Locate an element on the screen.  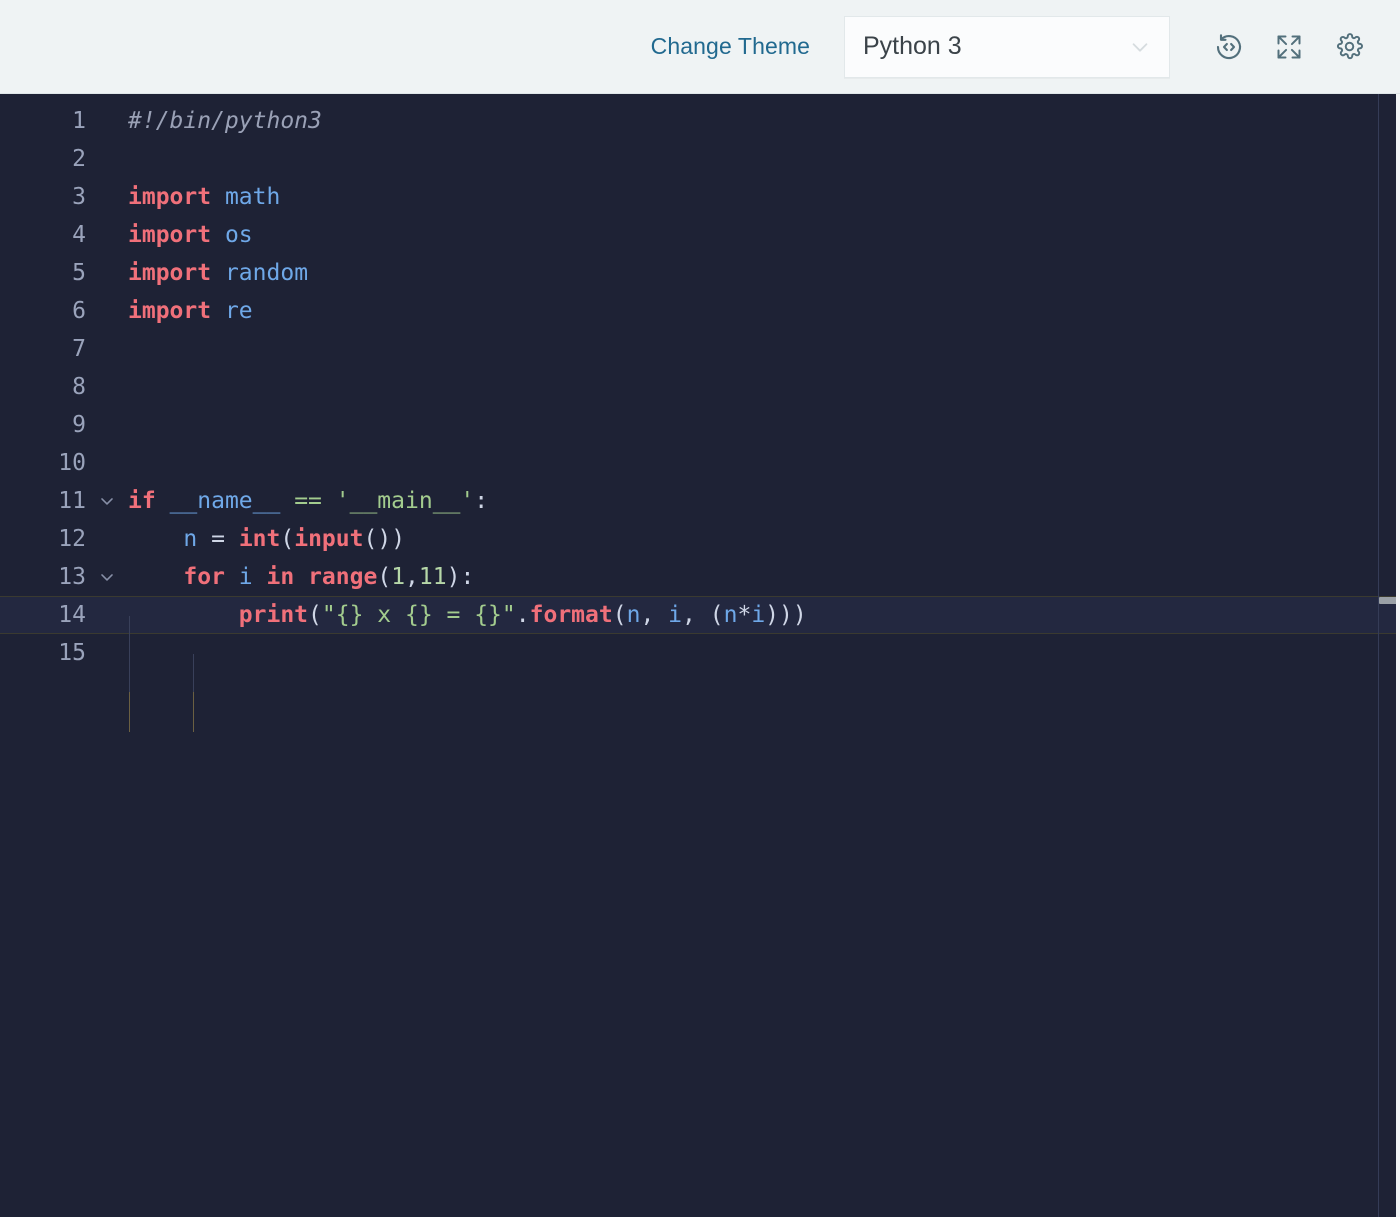
code-line: 13 for i in range(1,11): is located at coordinates (700, 577).